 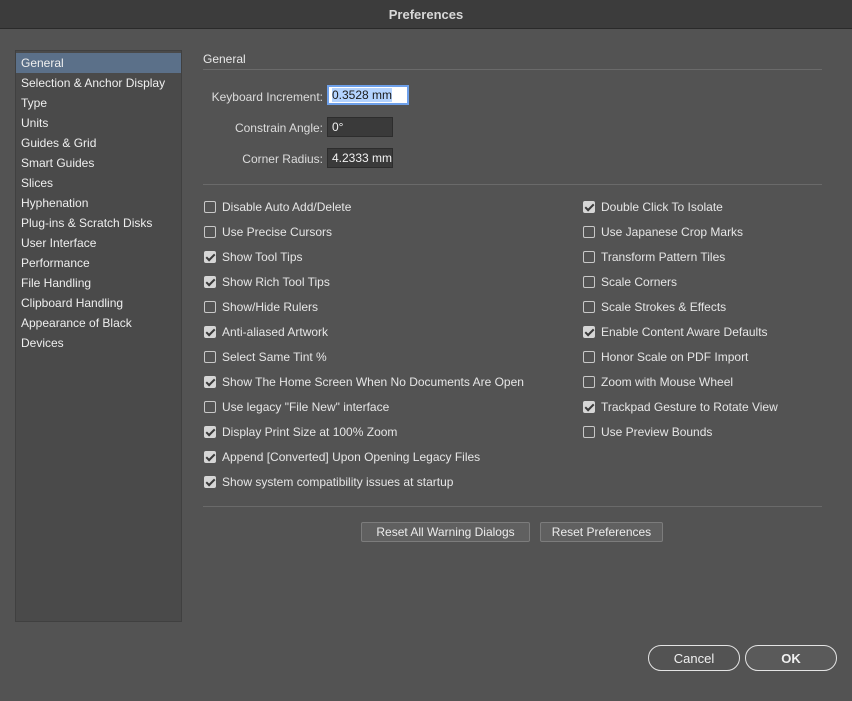 I want to click on checkbox-use-japanese-crop-marks: Use Japanese Crop Marks, so click(x=663, y=232).